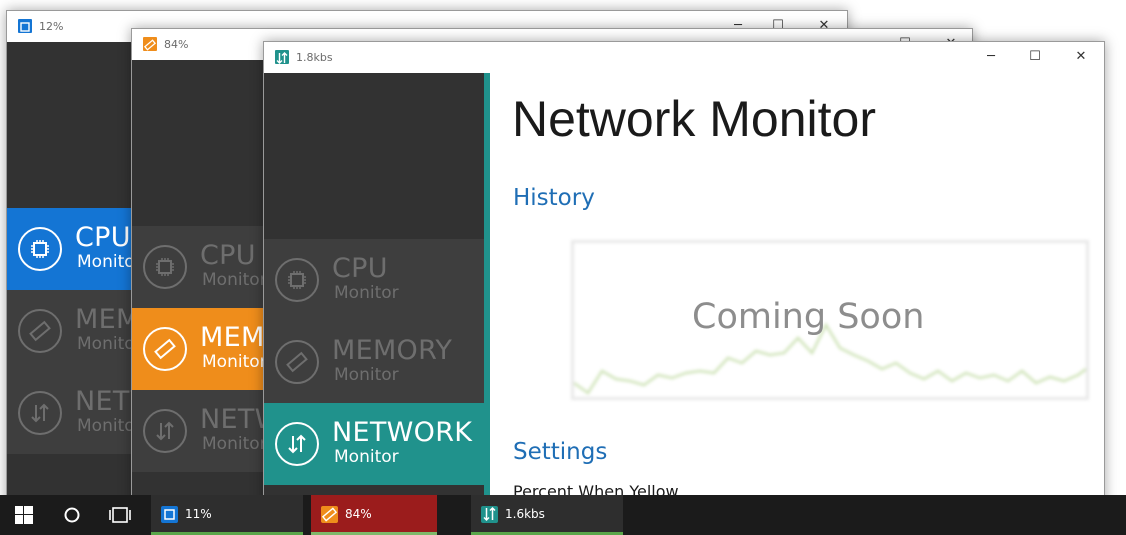 This screenshot has width=1126, height=535. I want to click on settings-heading: Settings, so click(560, 452).